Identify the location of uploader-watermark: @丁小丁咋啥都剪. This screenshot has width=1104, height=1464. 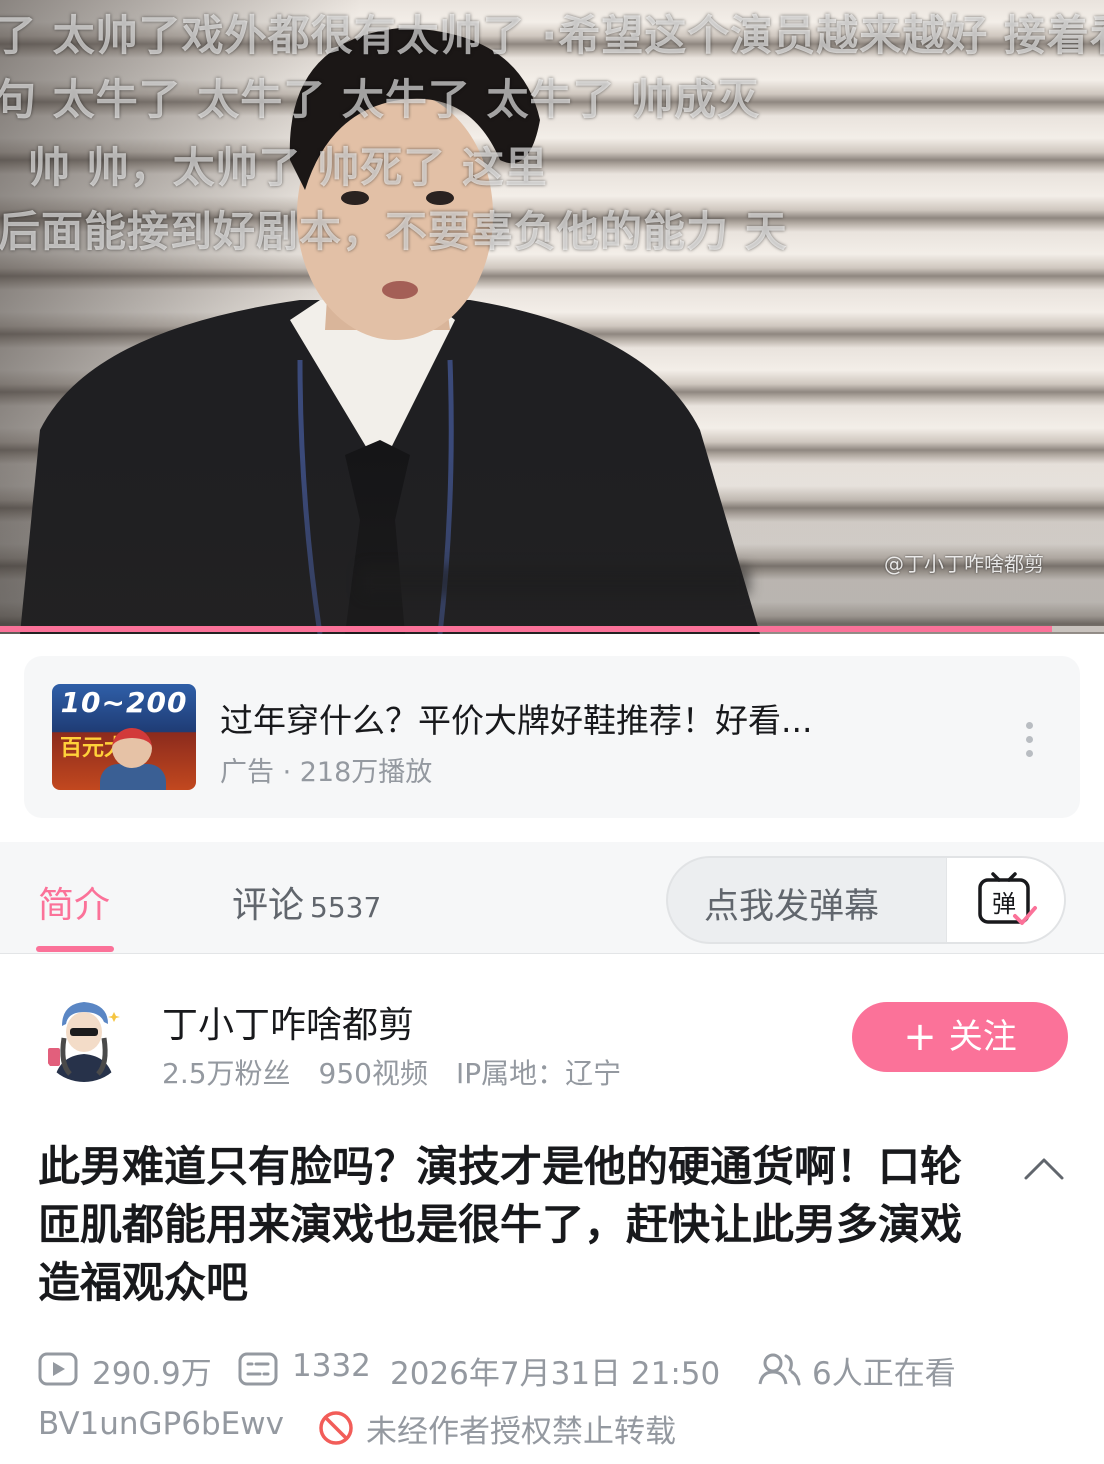
(964, 564).